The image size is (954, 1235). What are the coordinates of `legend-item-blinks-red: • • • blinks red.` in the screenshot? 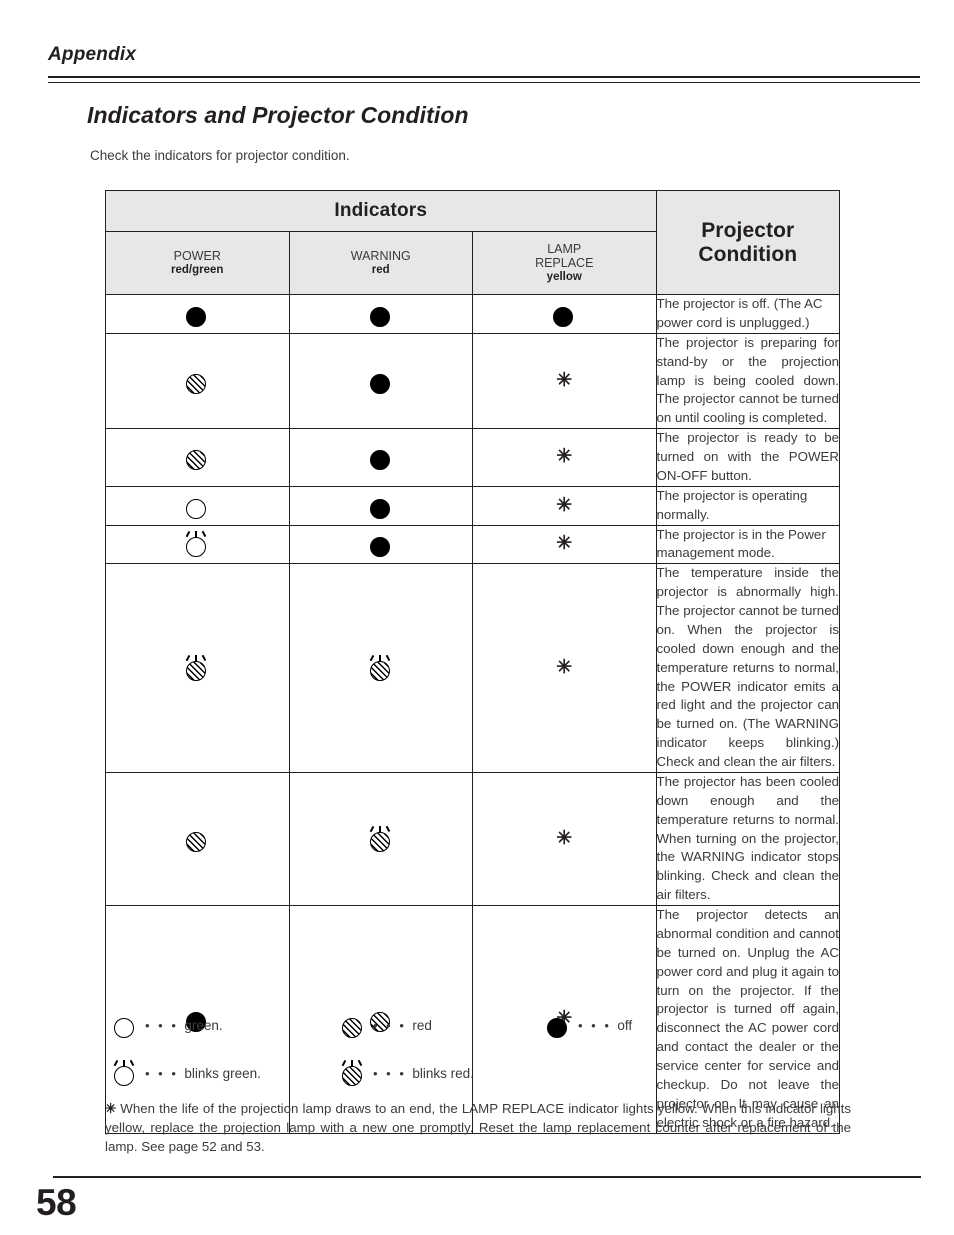 It's located at (438, 1073).